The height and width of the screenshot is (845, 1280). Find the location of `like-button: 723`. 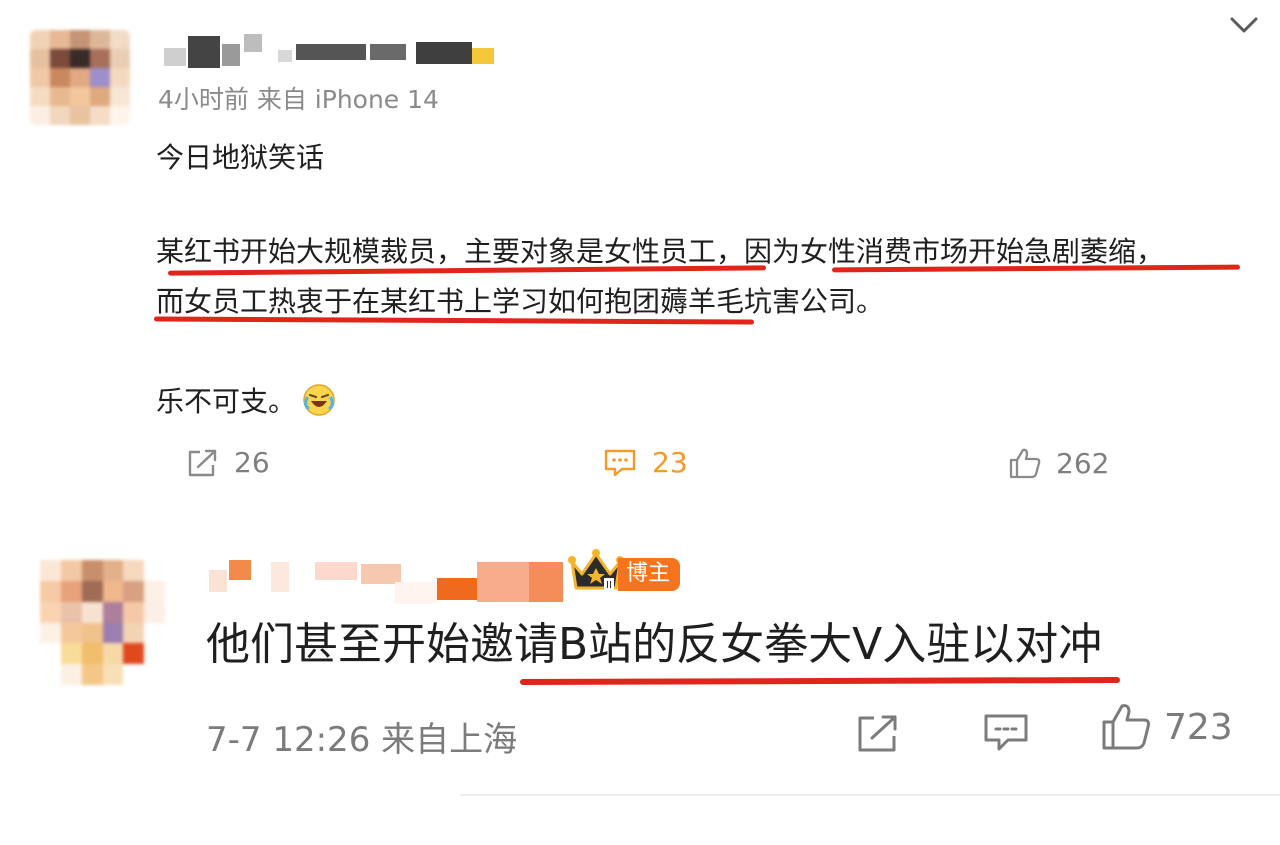

like-button: 723 is located at coordinates (1166, 727).